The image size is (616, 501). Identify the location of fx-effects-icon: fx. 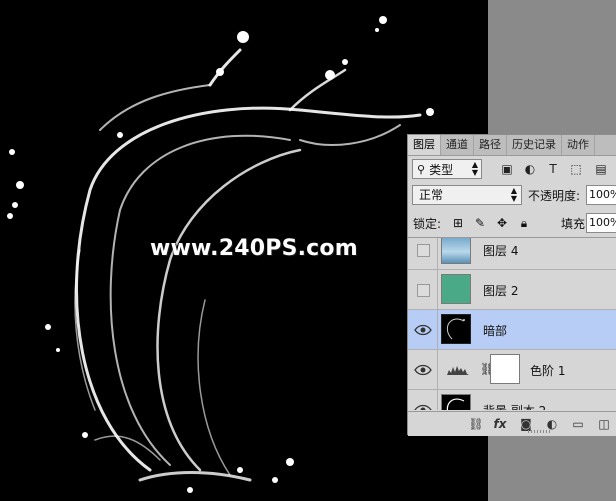
(500, 424).